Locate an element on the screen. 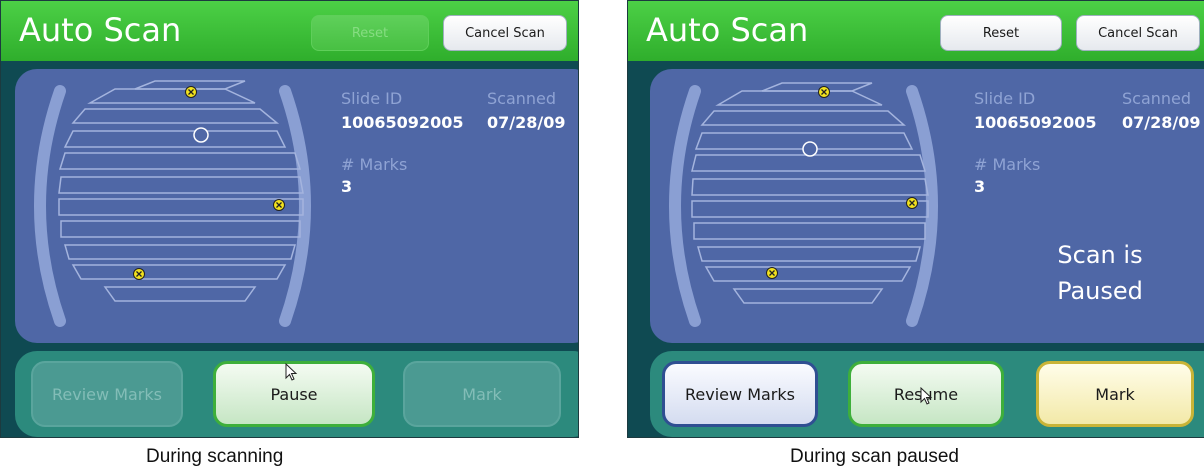 Image resolution: width=1204 pixels, height=476 pixels. scan-paused-line2: Paused is located at coordinates (1100, 291).